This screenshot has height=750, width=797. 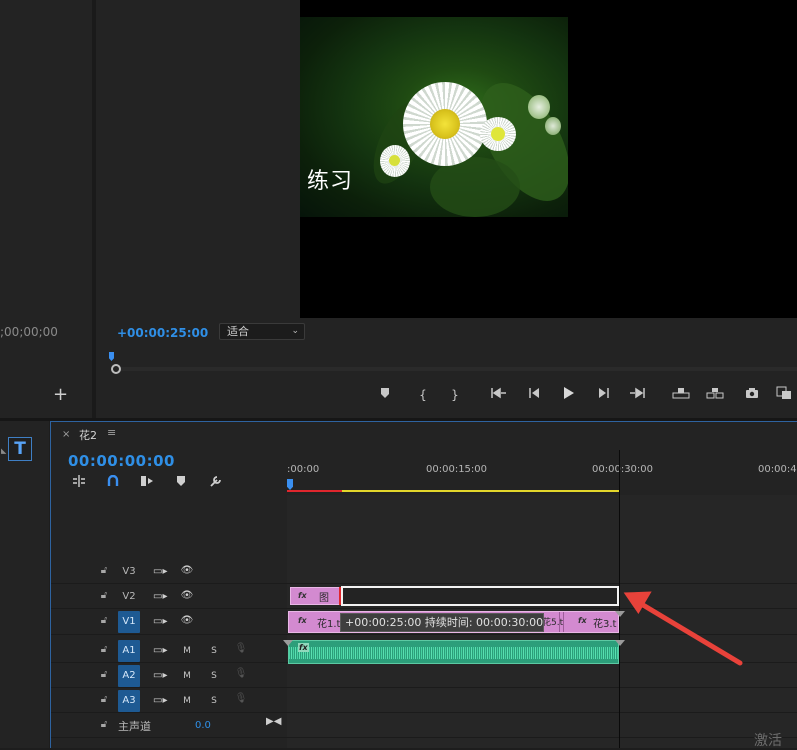 What do you see at coordinates (79, 483) in the screenshot?
I see `nest-toggle-button` at bounding box center [79, 483].